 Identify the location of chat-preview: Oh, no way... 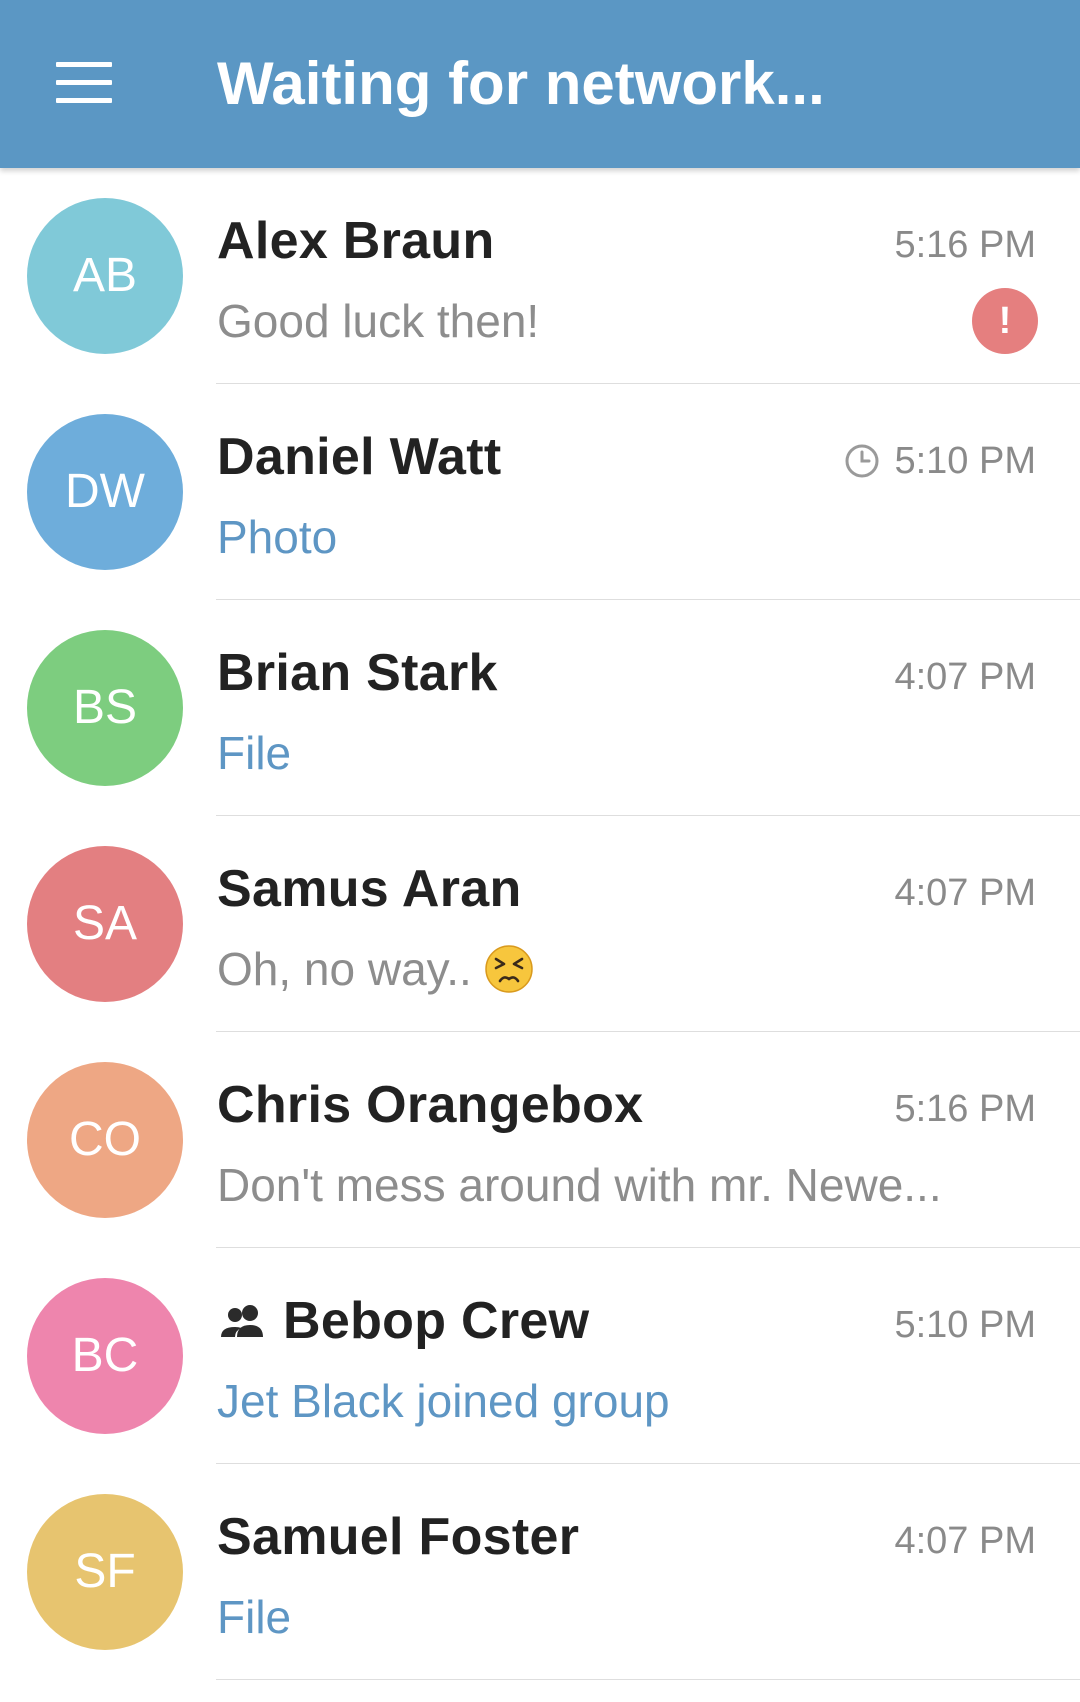
(375, 969).